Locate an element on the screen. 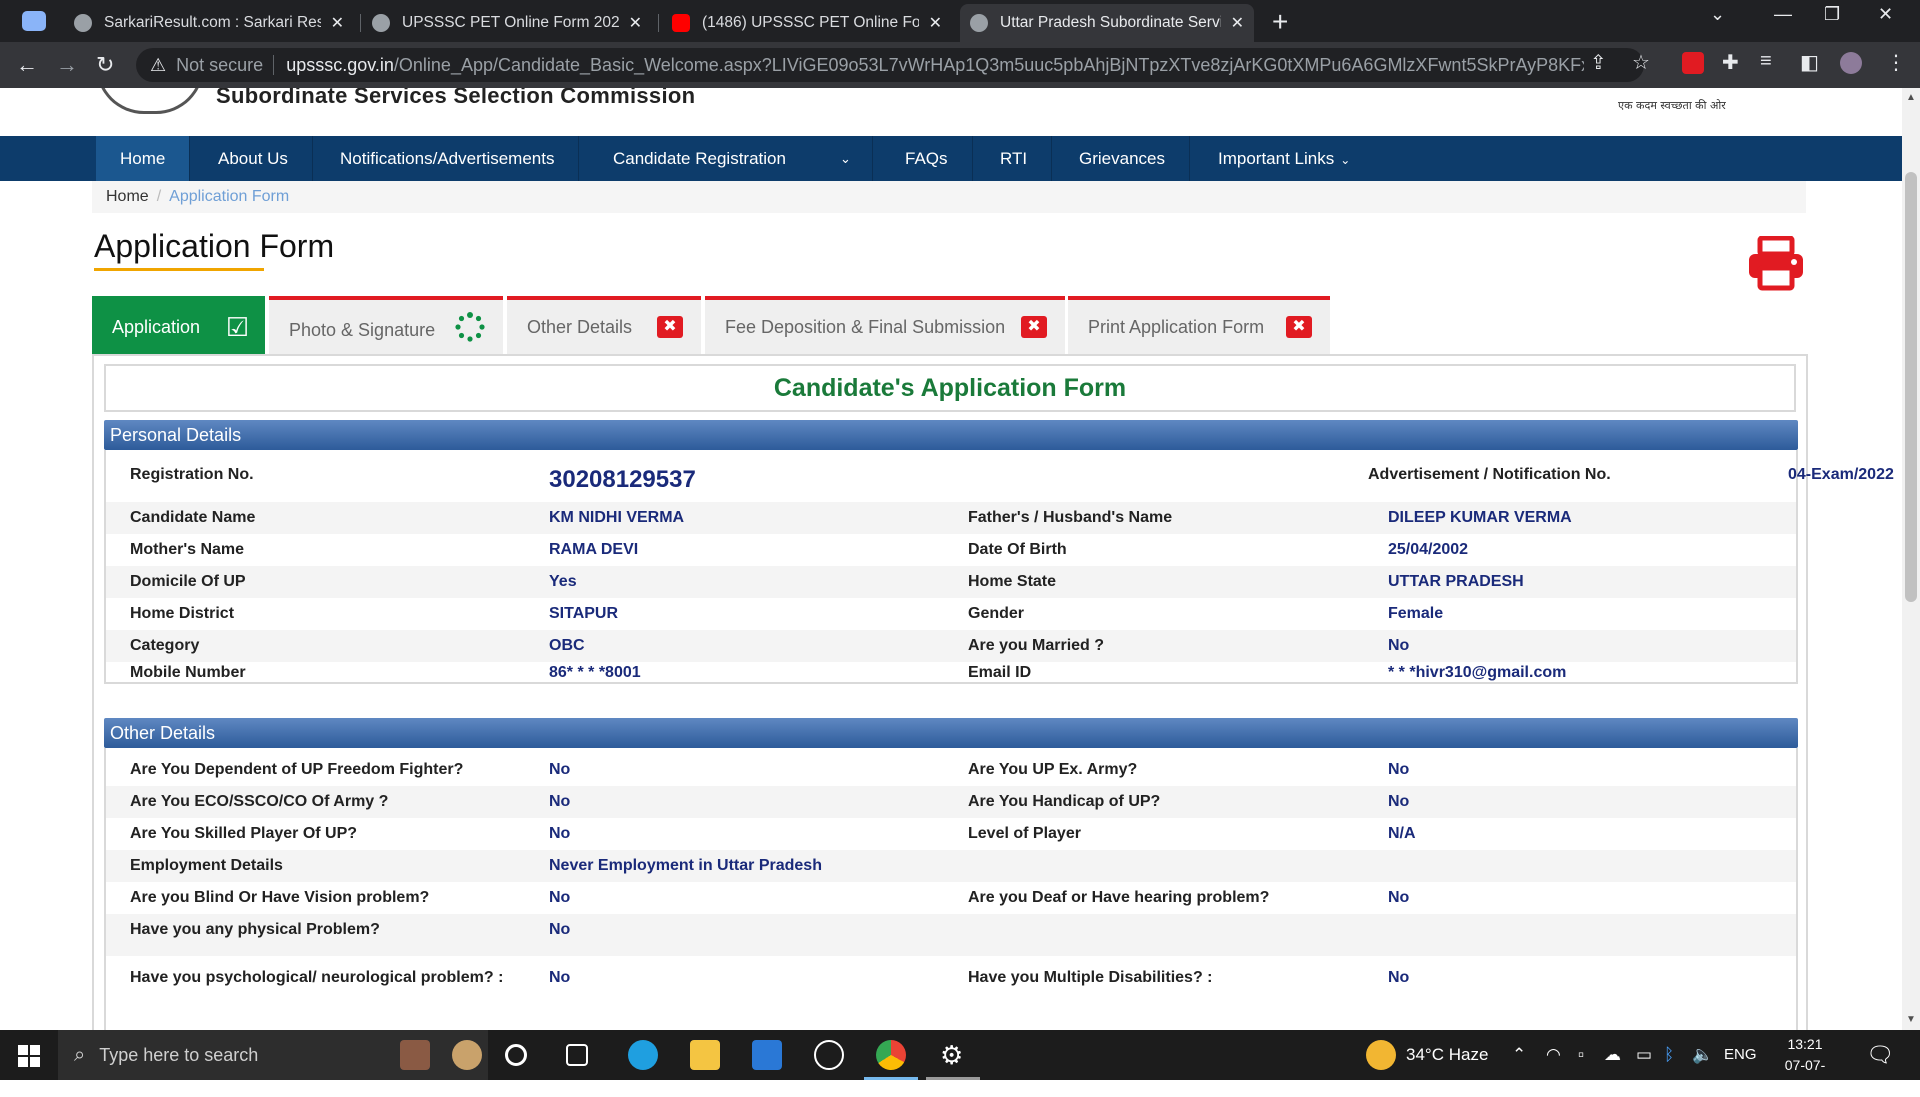 The image size is (1920, 1097). table-row: Home District SITAPUR Gender Female is located at coordinates (951, 614).